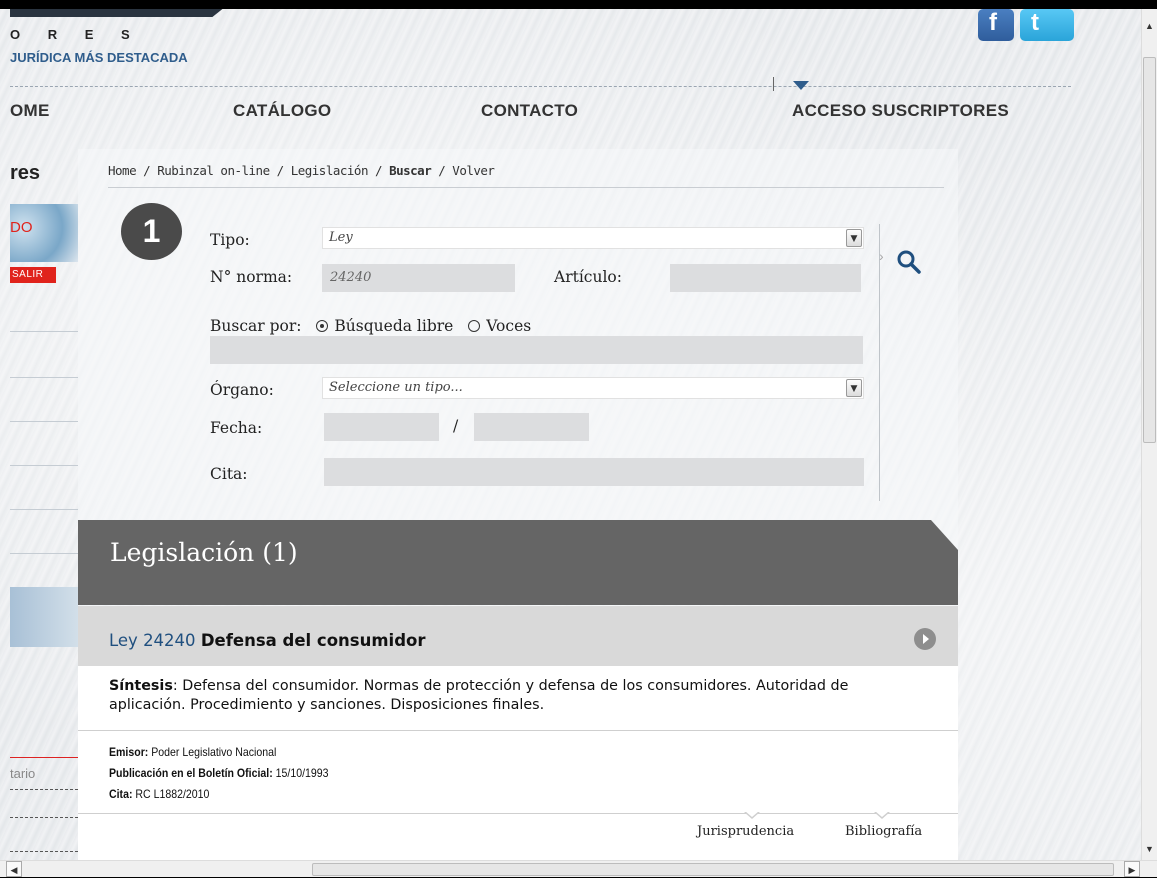 The width and height of the screenshot is (1157, 878). I want to click on nav-home: OME, so click(30, 111).